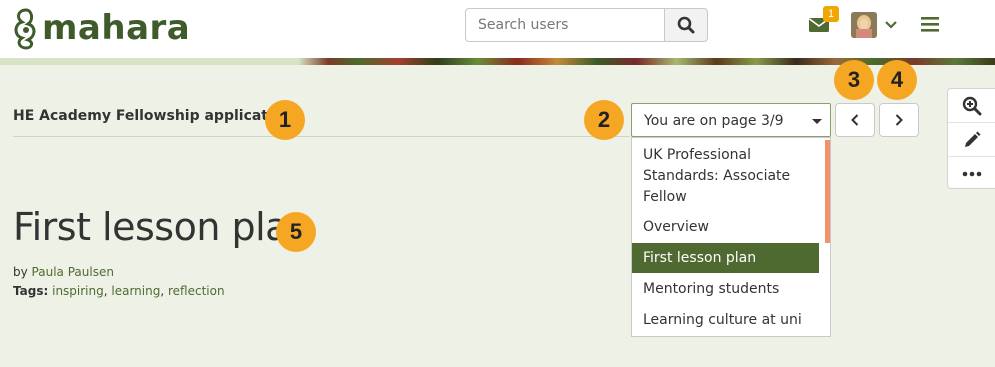 The height and width of the screenshot is (367, 995). Describe the element at coordinates (73, 272) in the screenshot. I see `author-link: Paula Paulsen` at that location.